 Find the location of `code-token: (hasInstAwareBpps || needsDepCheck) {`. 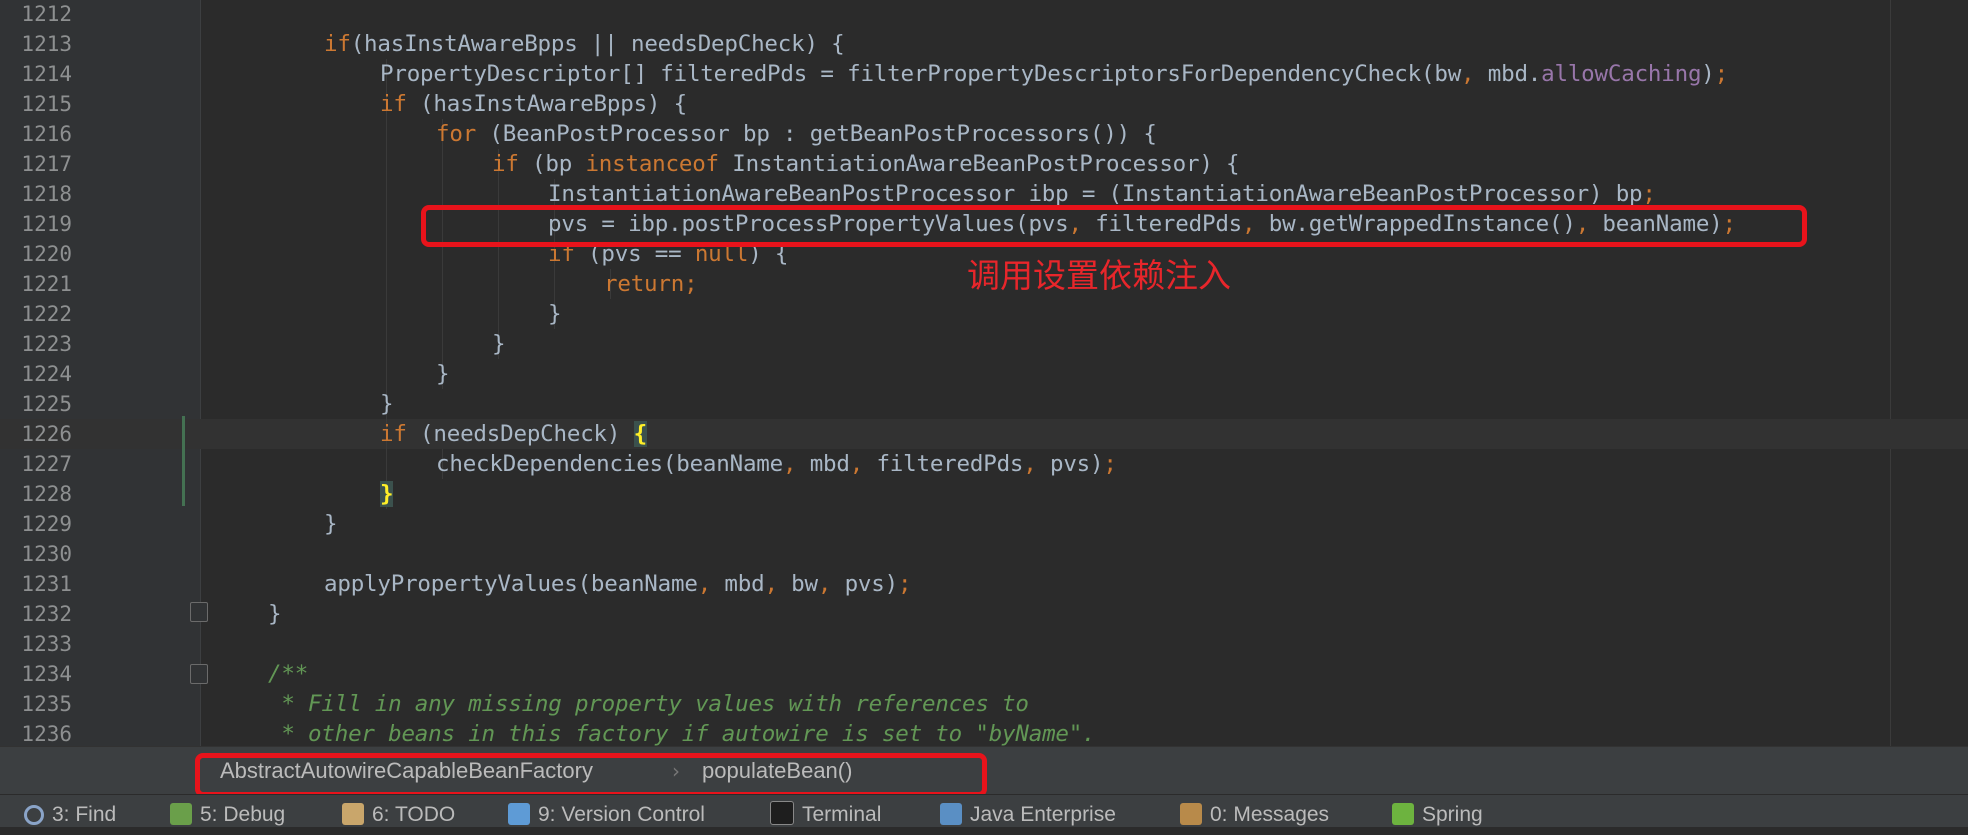

code-token: (hasInstAwareBpps || needsDepCheck) { is located at coordinates (597, 44).